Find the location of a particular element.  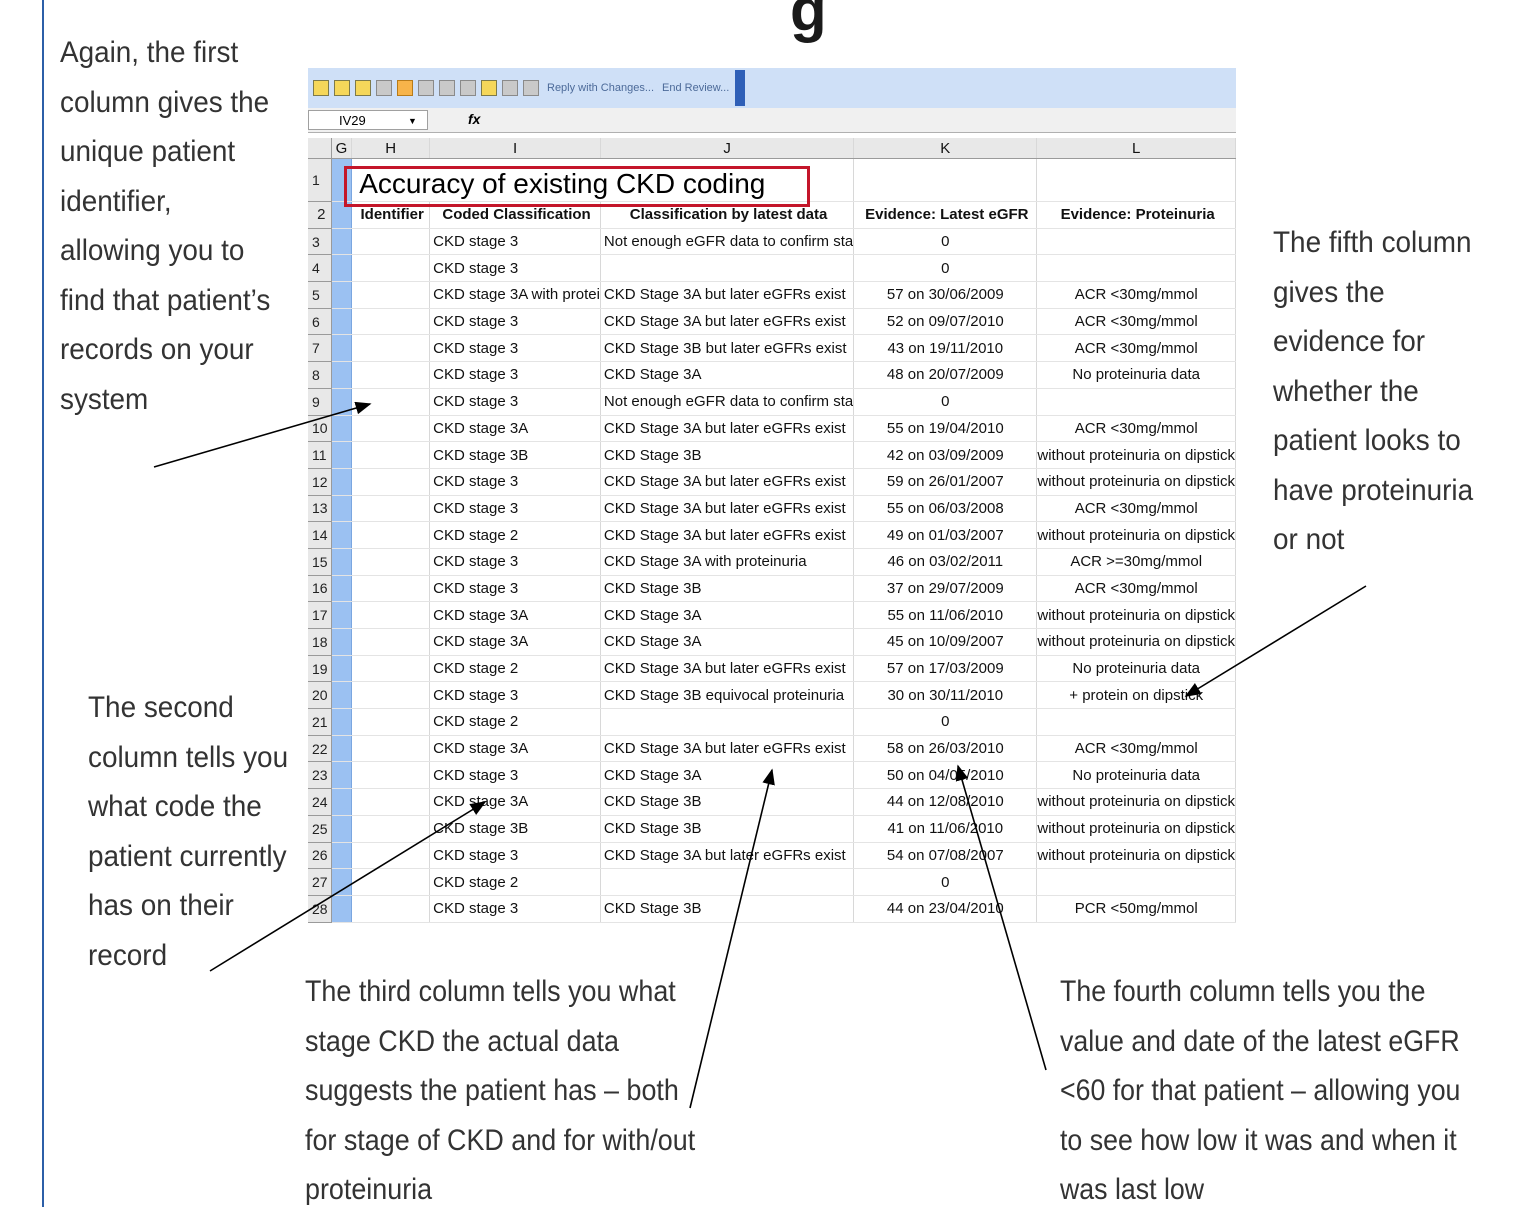

arrow-second-column is located at coordinates (348, 886).